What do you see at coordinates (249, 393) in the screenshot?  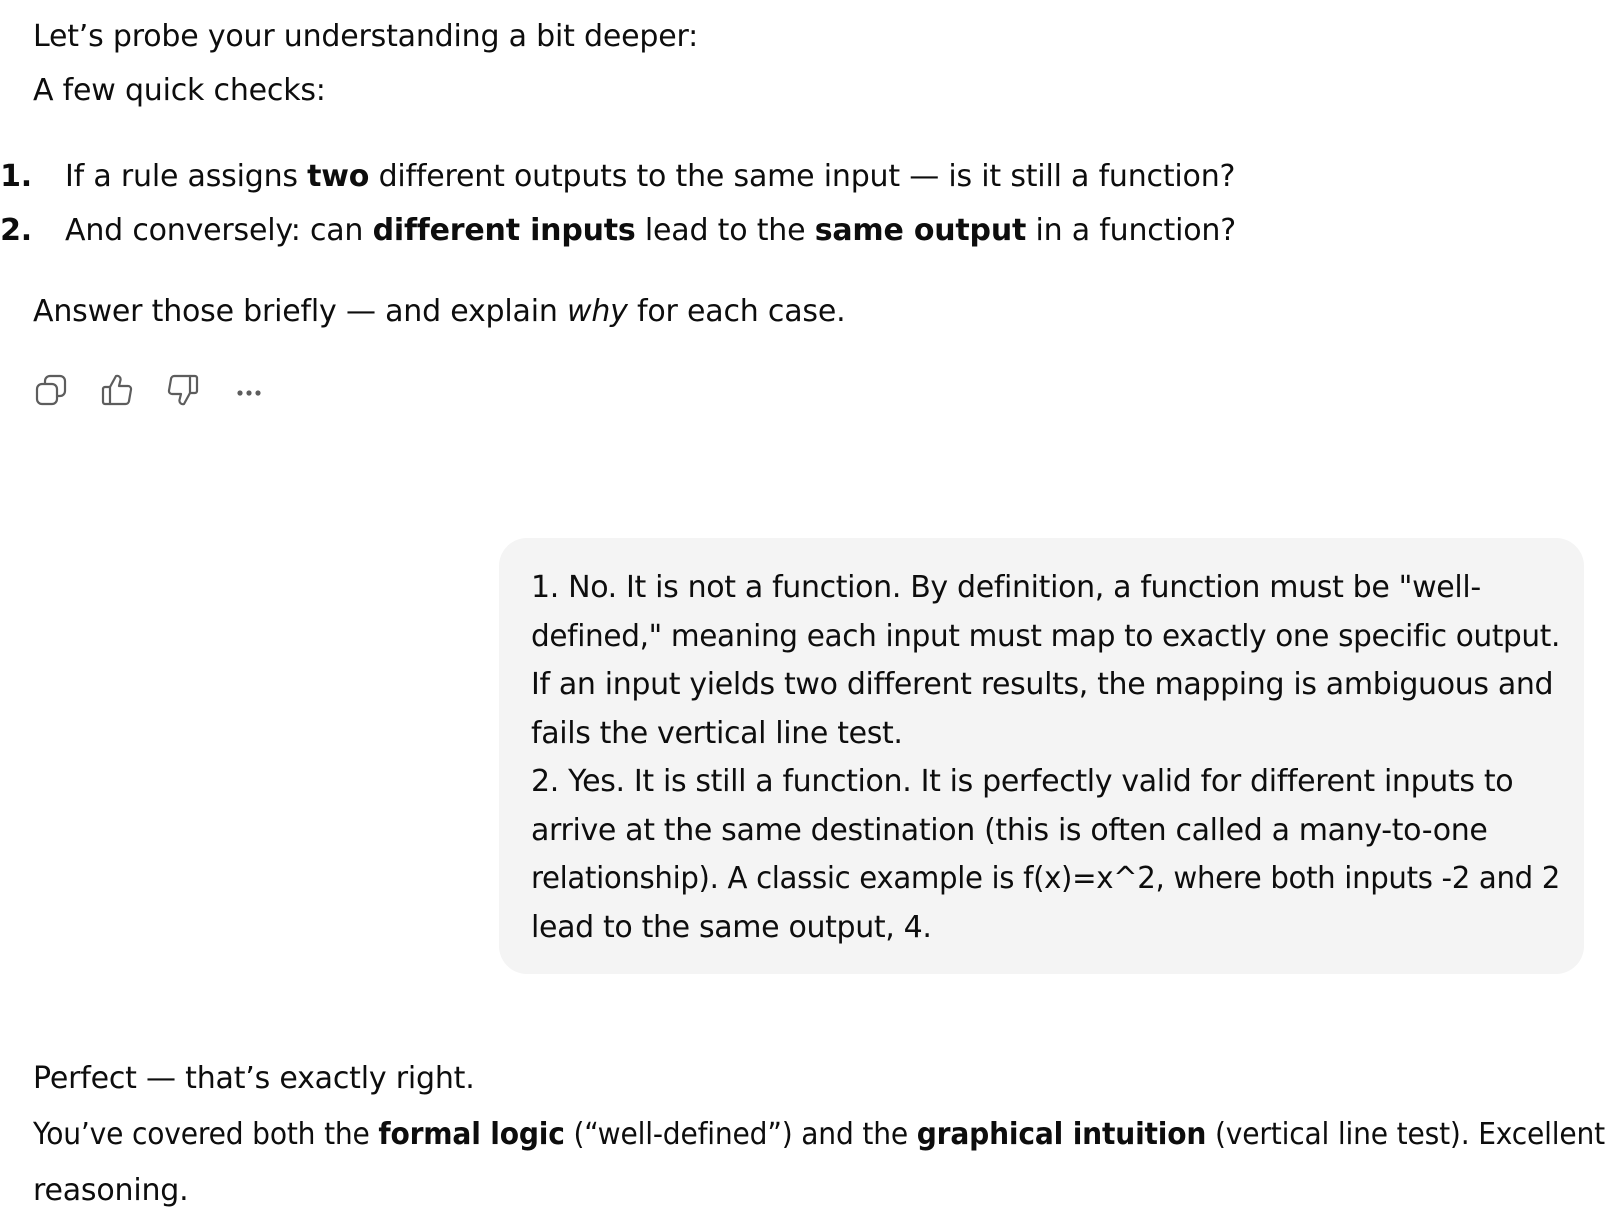 I see `more-options-icon` at bounding box center [249, 393].